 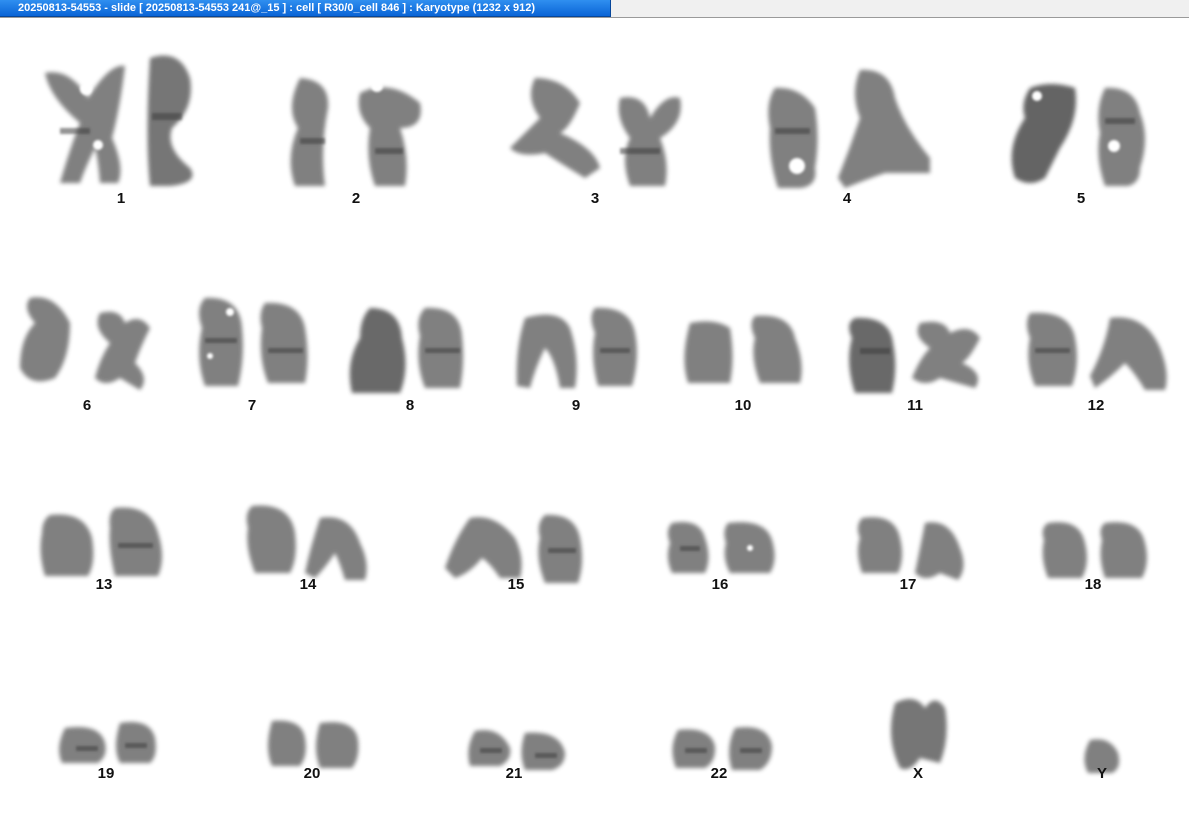 I want to click on chromosome-label-11: 11, so click(x=915, y=405).